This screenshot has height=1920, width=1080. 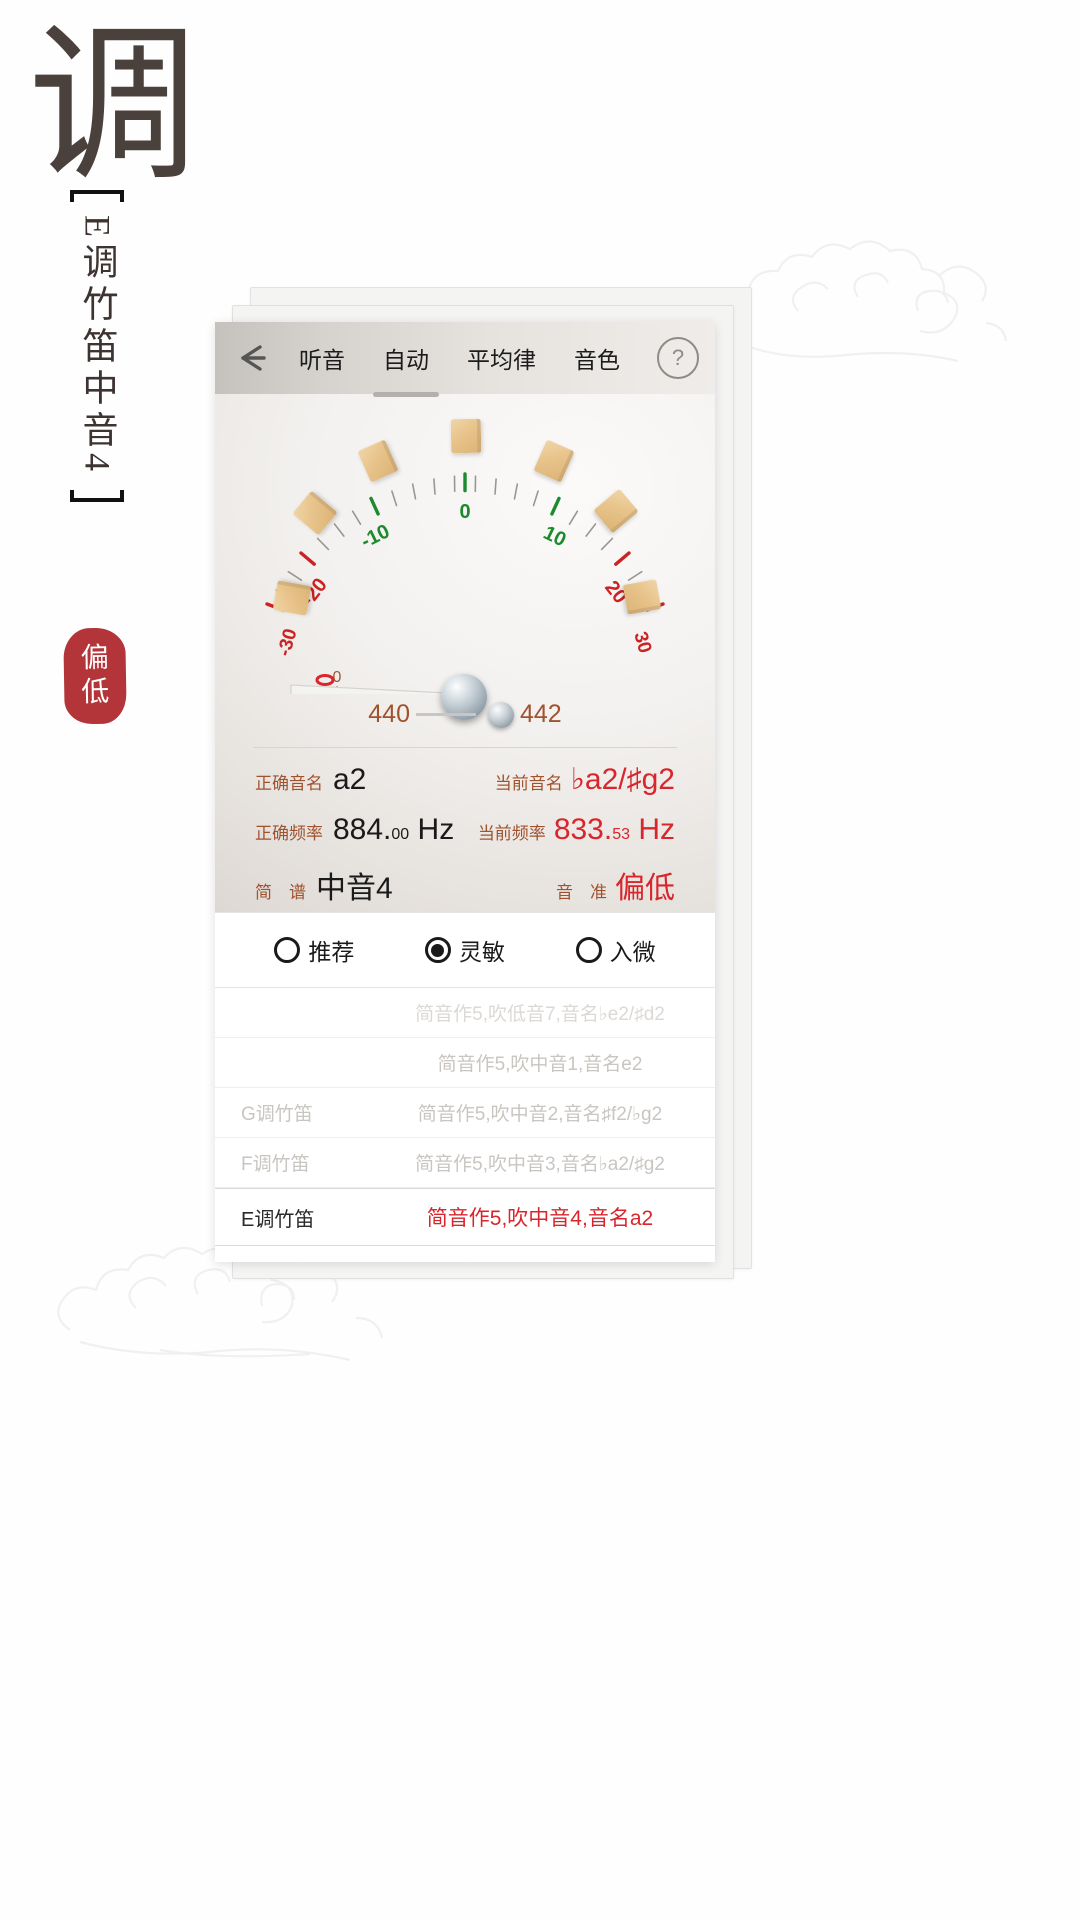 What do you see at coordinates (94, 658) in the screenshot?
I see `seal-char-1: 偏` at bounding box center [94, 658].